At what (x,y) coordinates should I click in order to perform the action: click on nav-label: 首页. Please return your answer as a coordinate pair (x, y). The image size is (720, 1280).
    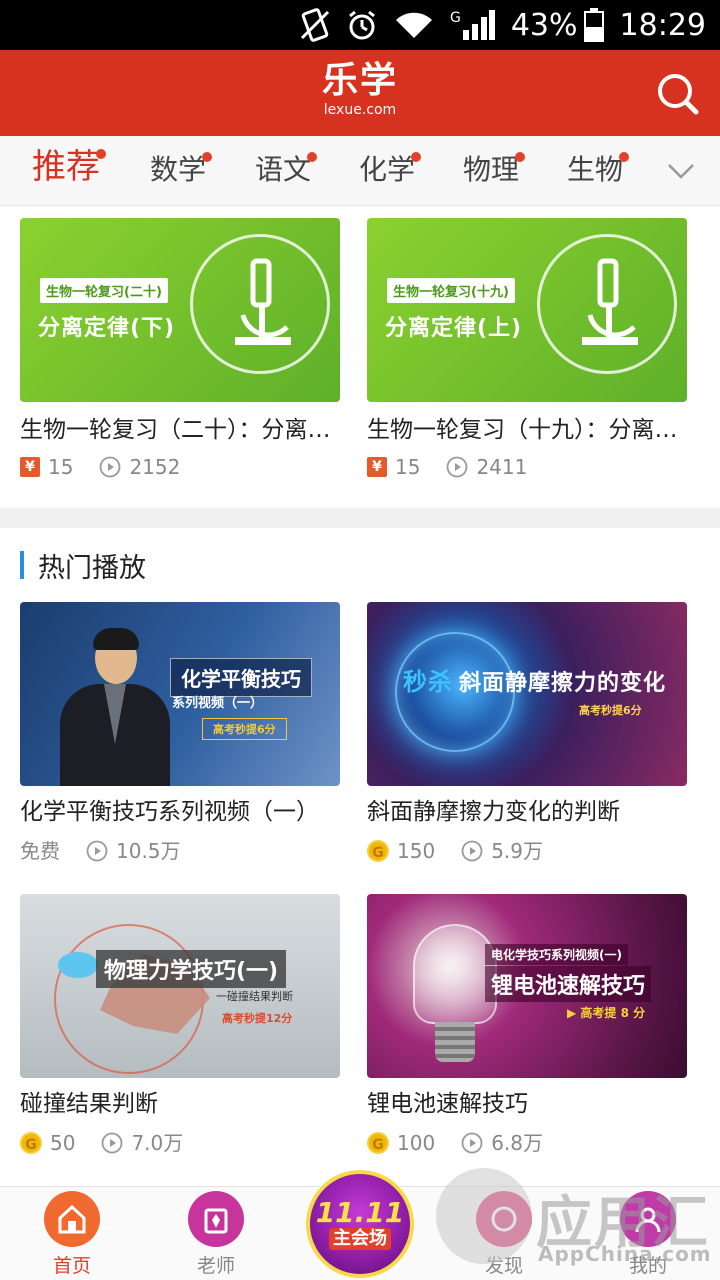
    Looking at the image, I should click on (71, 1266).